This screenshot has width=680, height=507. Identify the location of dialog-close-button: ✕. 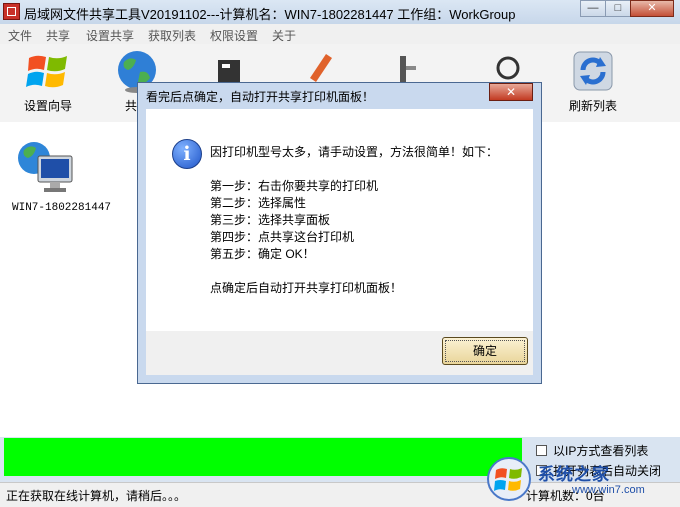
(511, 92).